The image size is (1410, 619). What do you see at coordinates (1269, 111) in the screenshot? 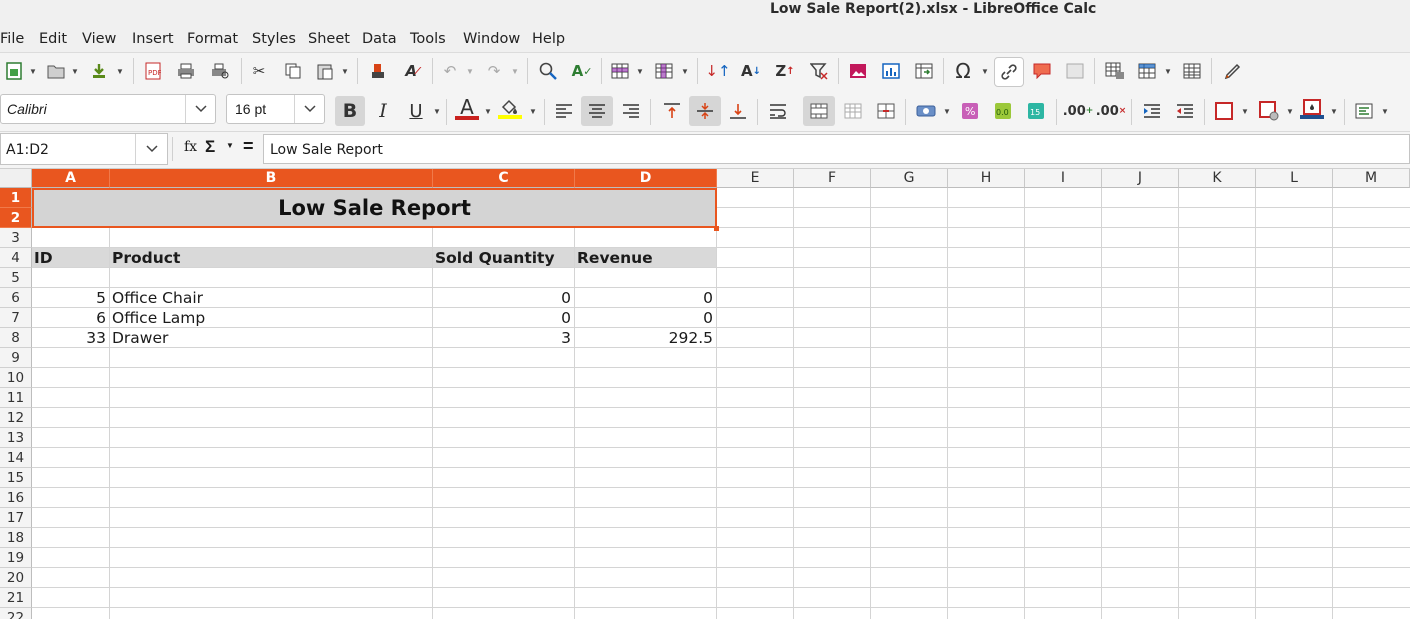
I see `border-style-icon` at bounding box center [1269, 111].